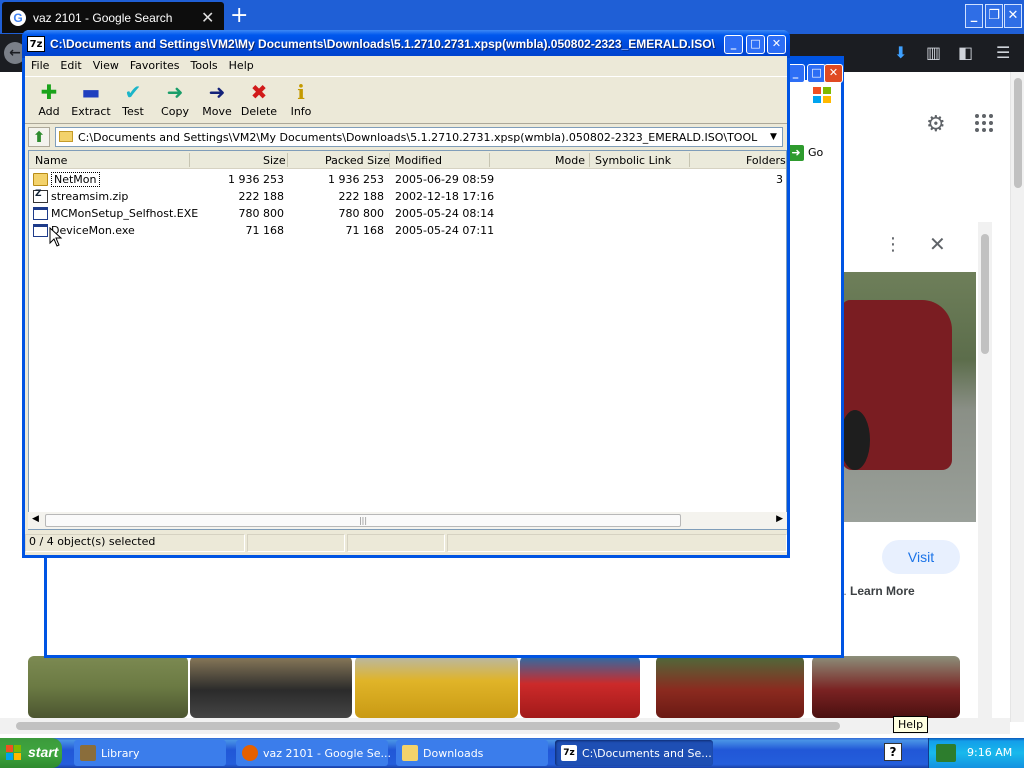 The height and width of the screenshot is (768, 1024). What do you see at coordinates (985, 470) in the screenshot?
I see `panel-scrollbar` at bounding box center [985, 470].